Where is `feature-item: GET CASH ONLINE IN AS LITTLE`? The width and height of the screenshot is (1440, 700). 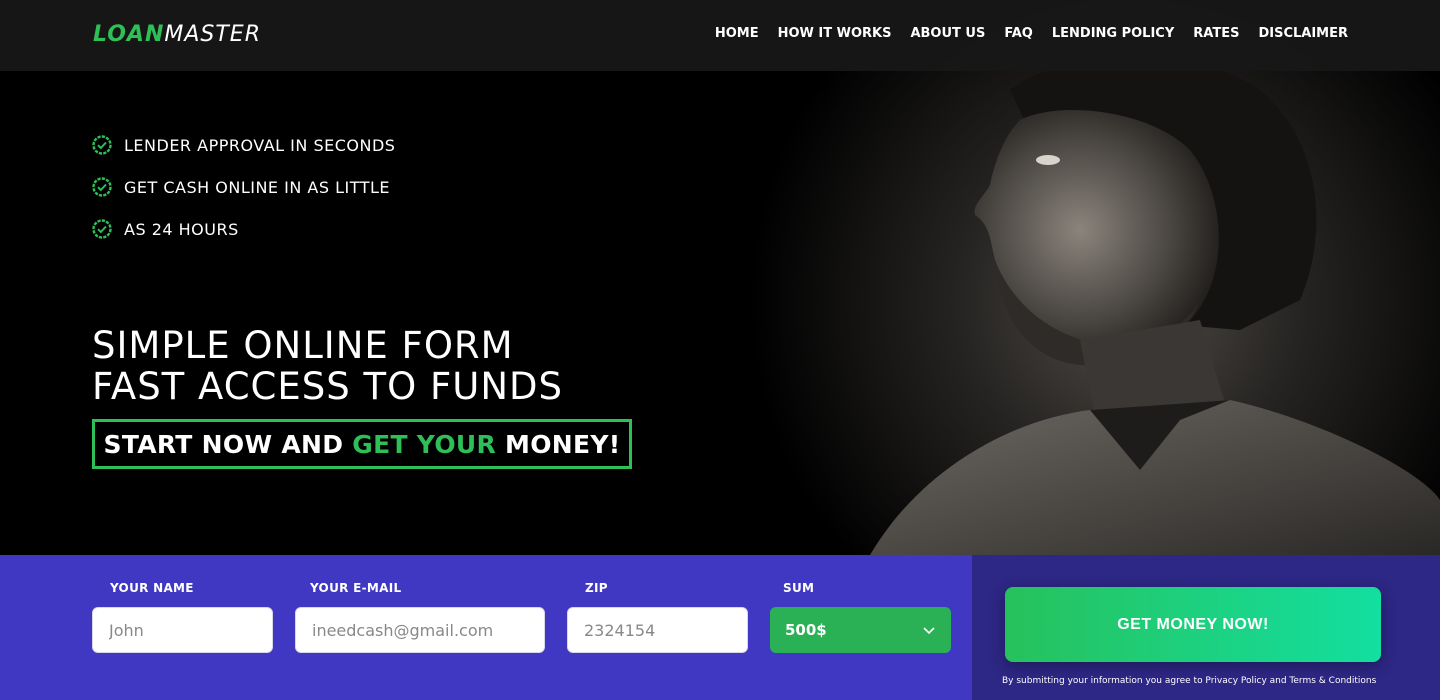 feature-item: GET CASH ONLINE IN AS LITTLE is located at coordinates (243, 187).